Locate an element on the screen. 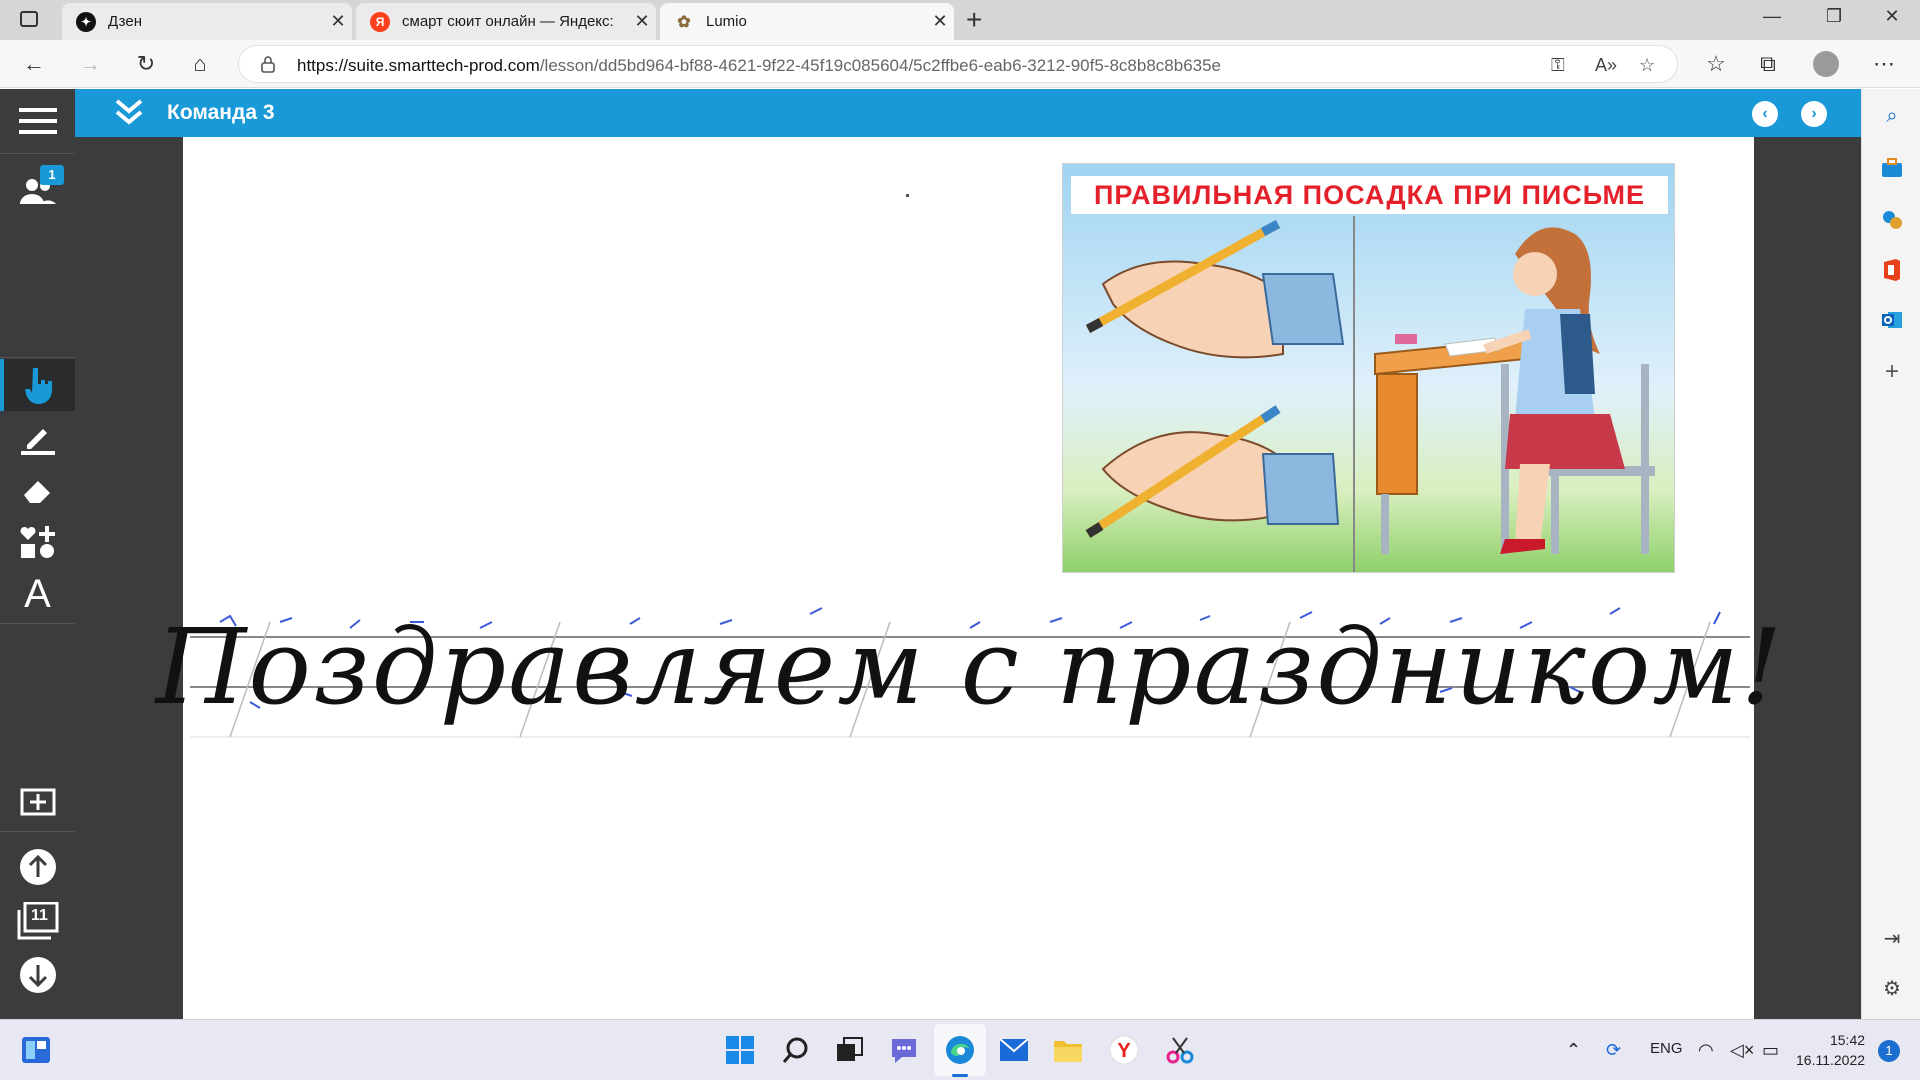 Image resolution: width=1920 pixels, height=1080 pixels. start-icon is located at coordinates (740, 1050).